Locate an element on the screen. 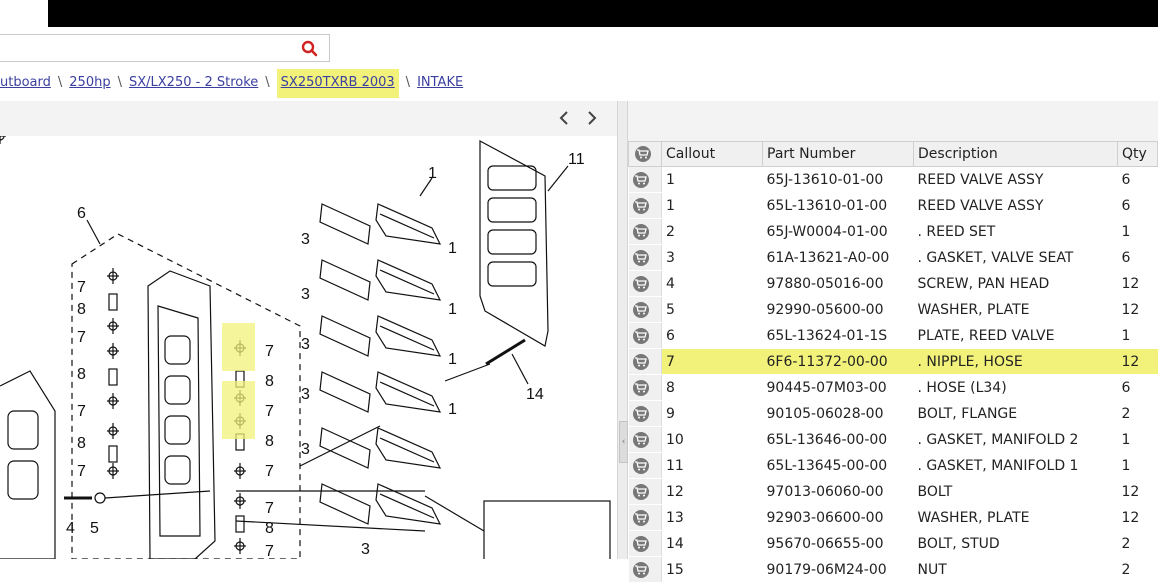  table-row: 7 6F6-11372-00-00. NIPPLE, HOSE 12 is located at coordinates (893, 361).